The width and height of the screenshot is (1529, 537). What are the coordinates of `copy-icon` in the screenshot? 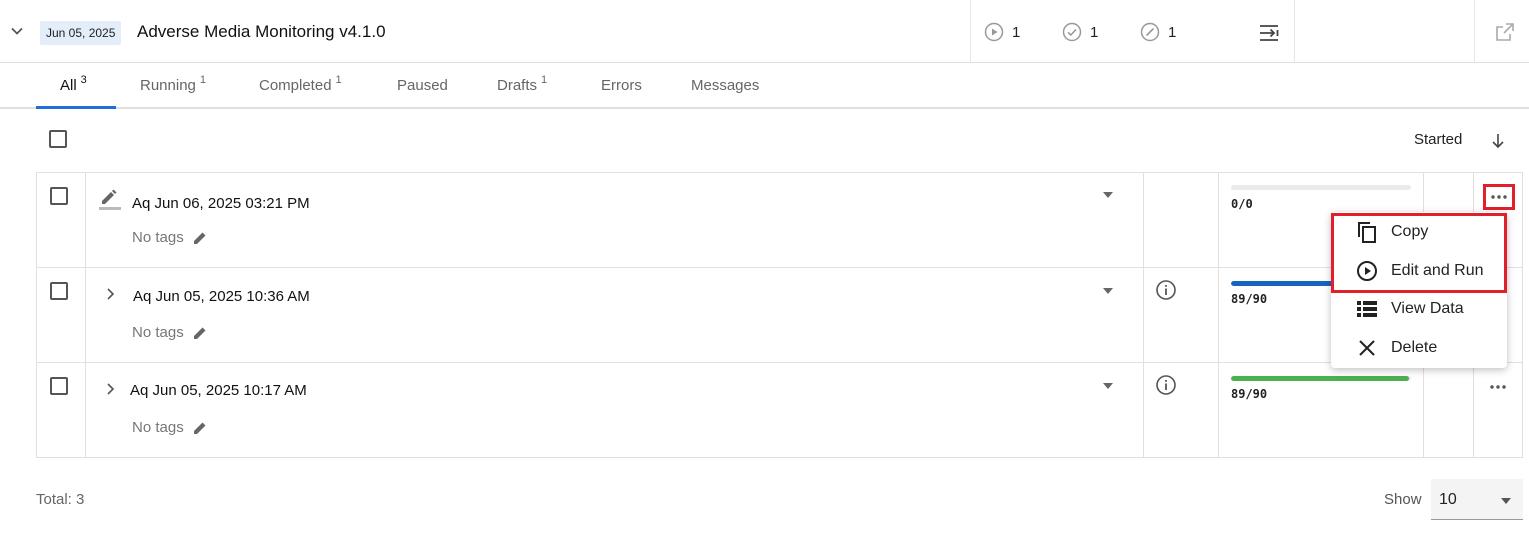 It's located at (1367, 232).